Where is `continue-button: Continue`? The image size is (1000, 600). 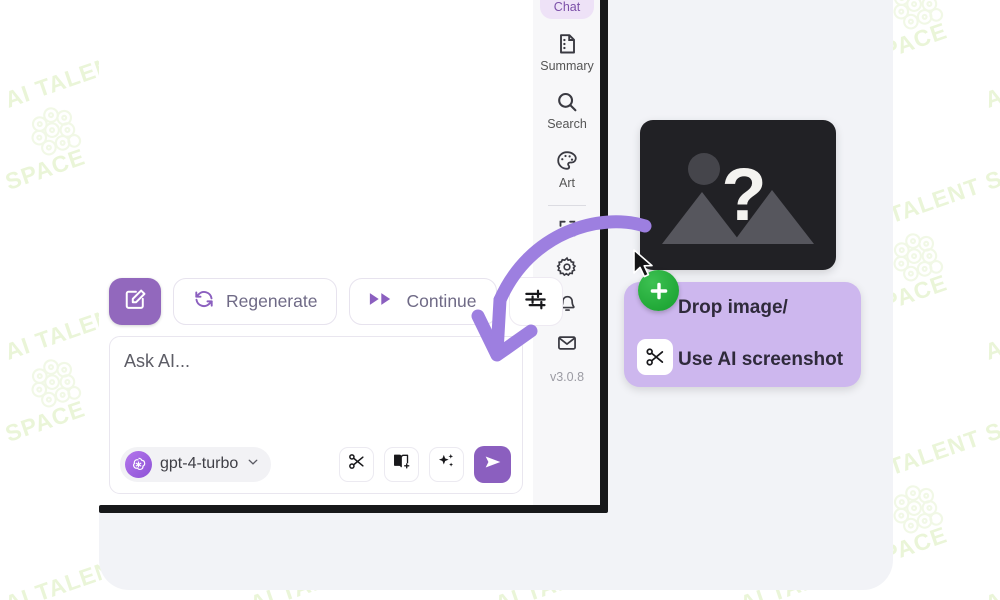
continue-button: Continue is located at coordinates (423, 301).